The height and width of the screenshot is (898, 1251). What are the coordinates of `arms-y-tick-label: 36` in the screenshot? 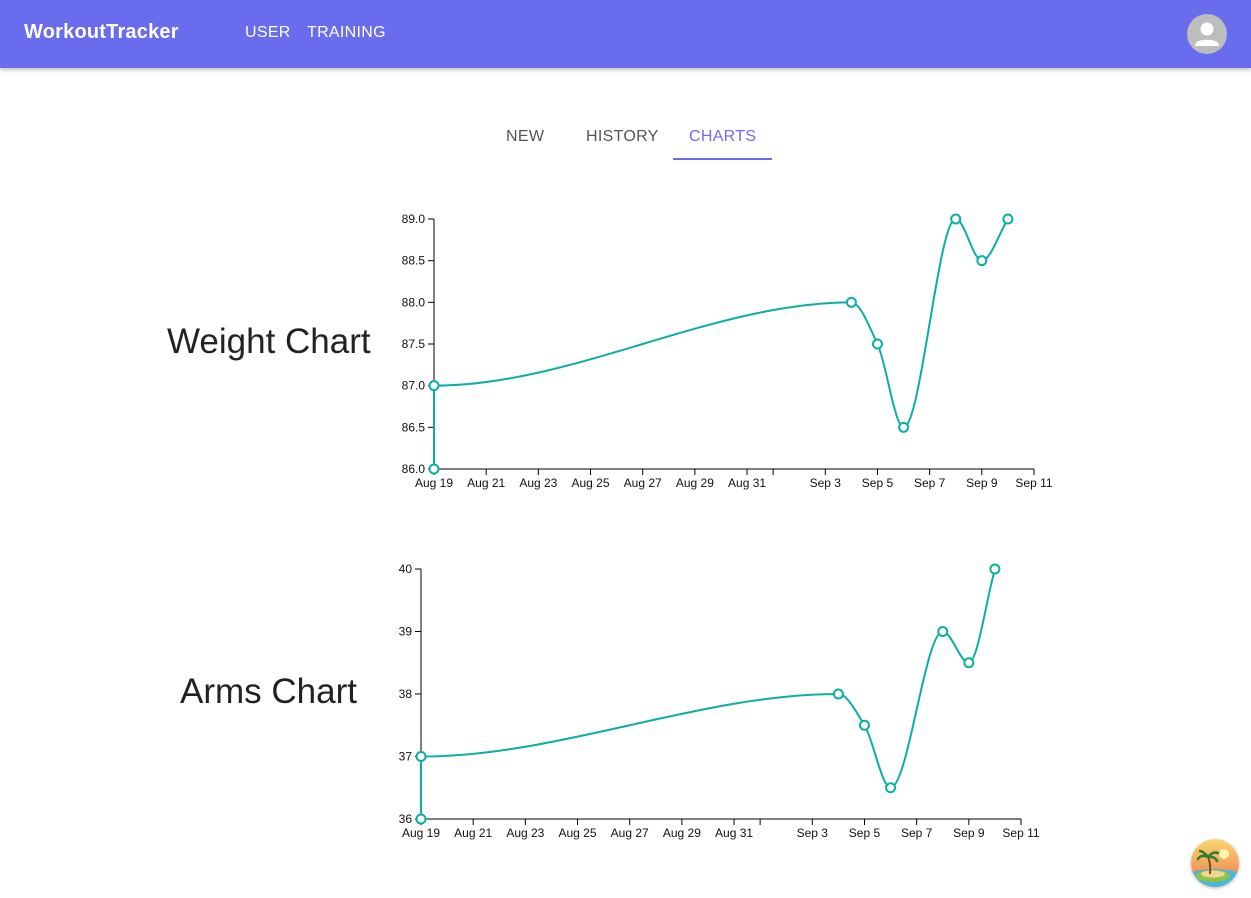 It's located at (406, 819).